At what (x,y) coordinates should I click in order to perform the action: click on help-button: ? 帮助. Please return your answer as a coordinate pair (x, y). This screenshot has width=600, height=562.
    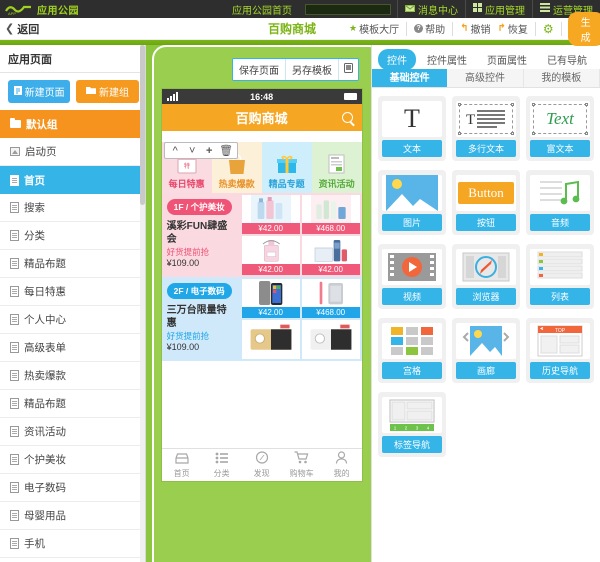
    Looking at the image, I should click on (430, 28).